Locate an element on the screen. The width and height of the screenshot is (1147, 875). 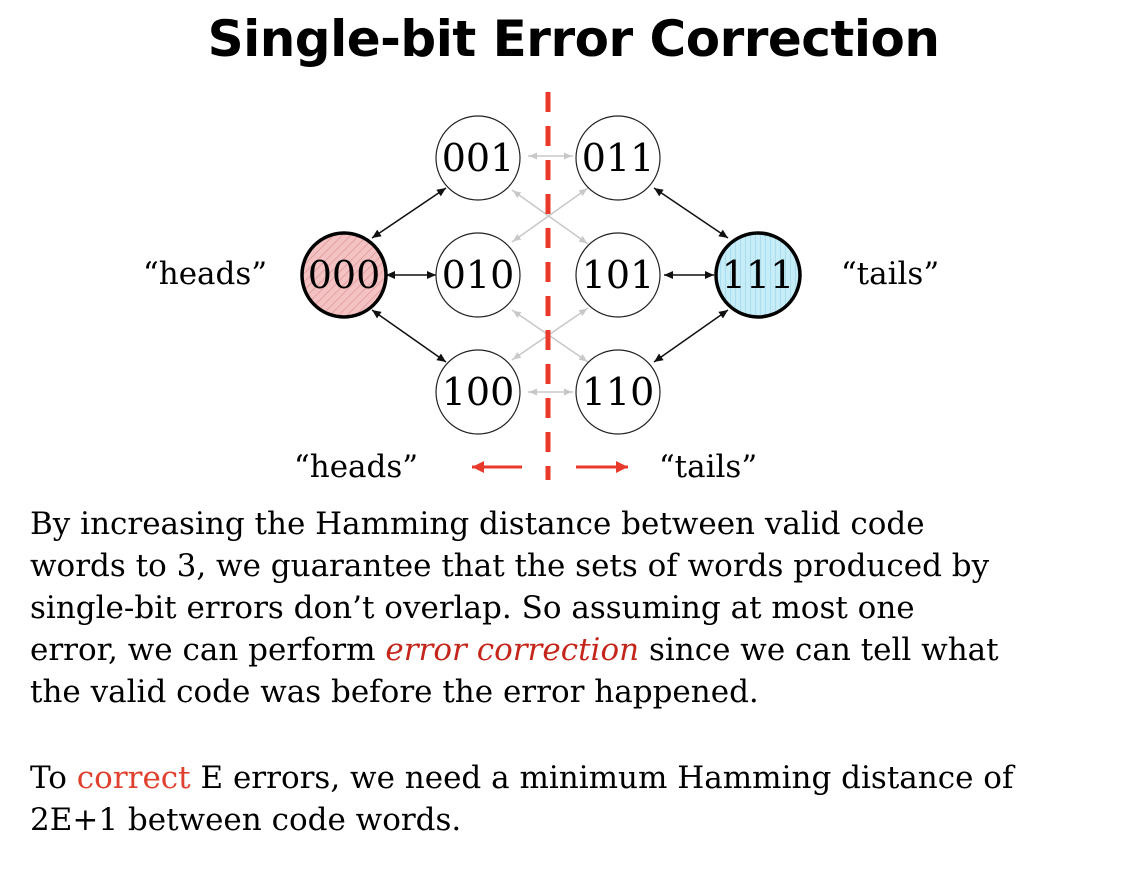
heads-label-bottom: “heads” is located at coordinates (356, 467).